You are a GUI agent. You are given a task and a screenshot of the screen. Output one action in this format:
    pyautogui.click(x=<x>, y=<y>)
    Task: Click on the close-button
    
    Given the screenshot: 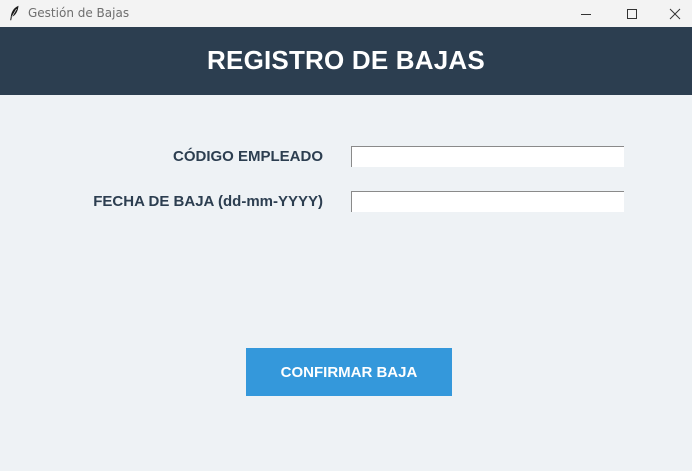 What is the action you would take?
    pyautogui.click(x=672, y=13)
    